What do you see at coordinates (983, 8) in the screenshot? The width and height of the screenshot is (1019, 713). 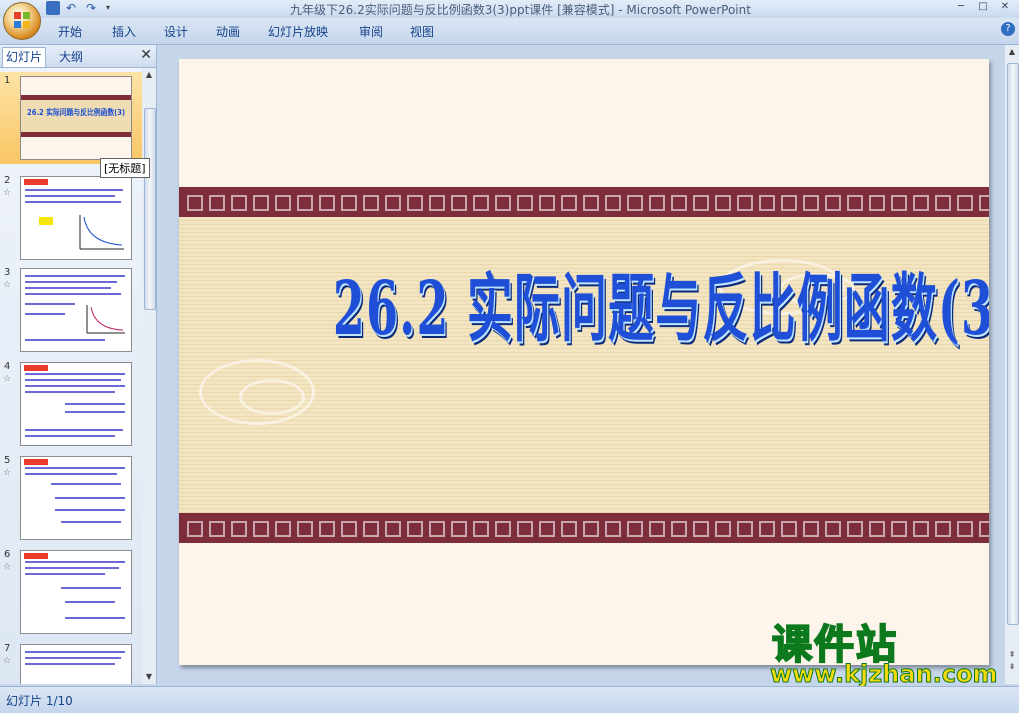 I see `maximize-icon: □` at bounding box center [983, 8].